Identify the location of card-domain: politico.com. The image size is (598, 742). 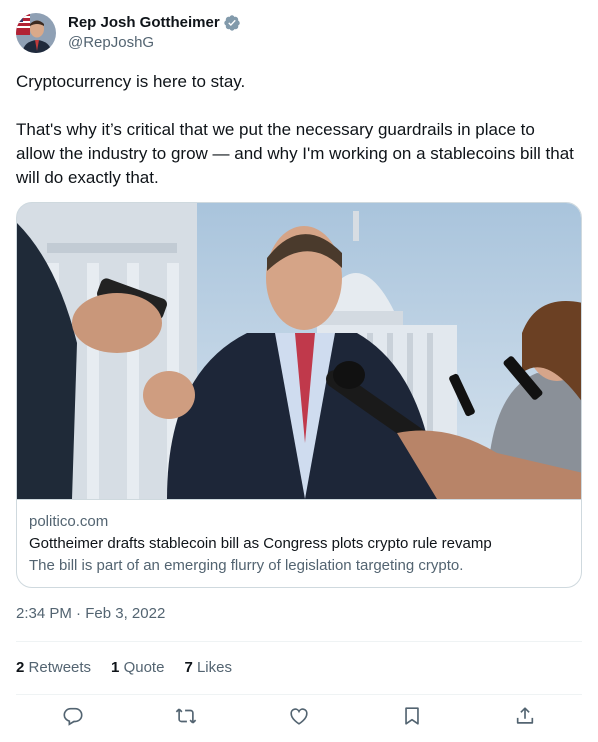
(69, 521).